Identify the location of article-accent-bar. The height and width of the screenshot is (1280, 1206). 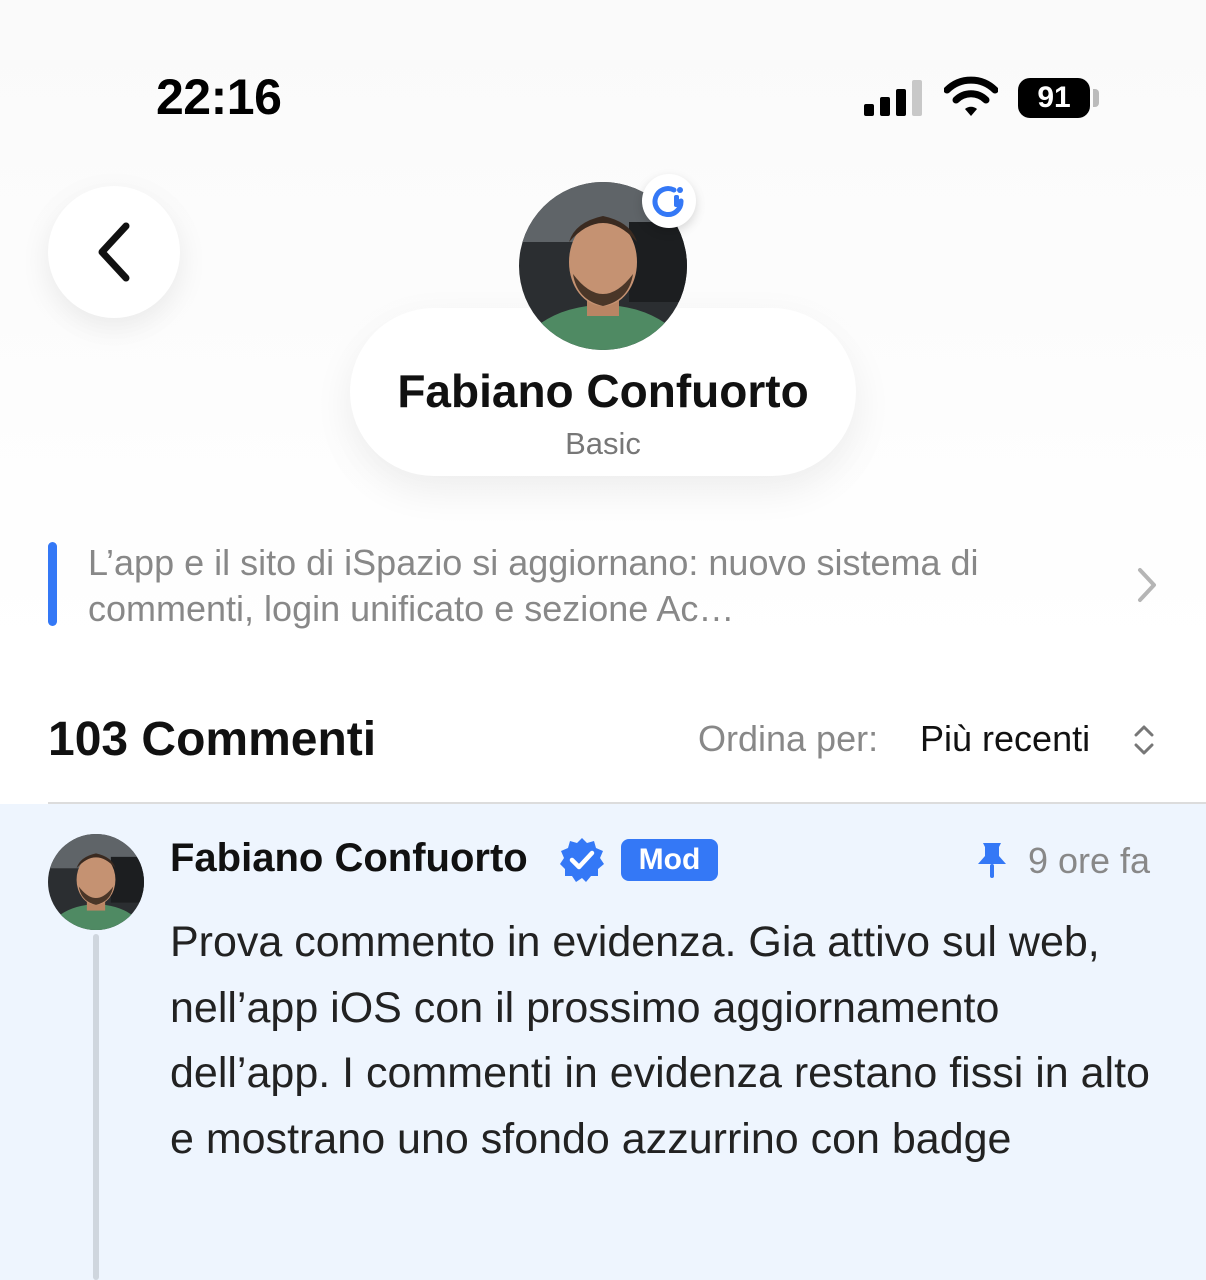
(52, 584).